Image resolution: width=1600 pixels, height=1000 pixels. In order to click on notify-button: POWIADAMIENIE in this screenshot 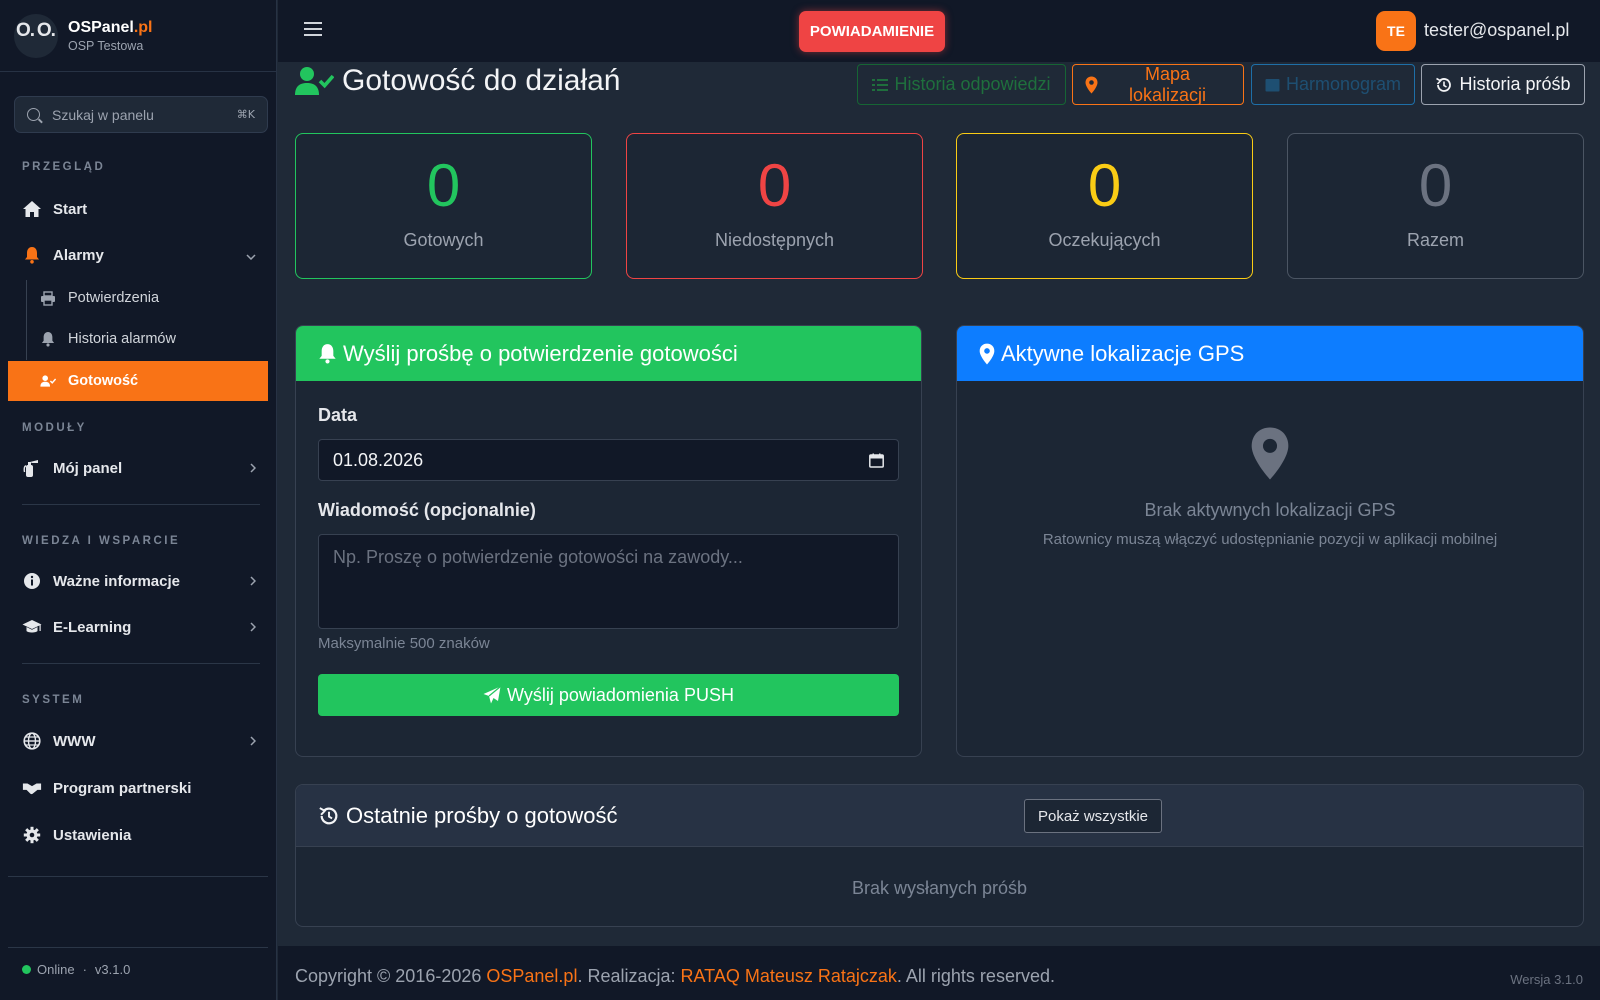, I will do `click(872, 31)`.